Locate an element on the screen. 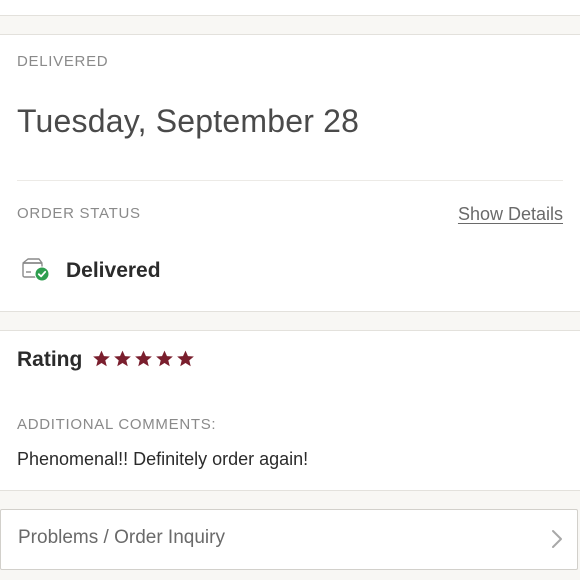 This screenshot has width=580, height=580. order-status-label: ORDER STATUS is located at coordinates (79, 213).